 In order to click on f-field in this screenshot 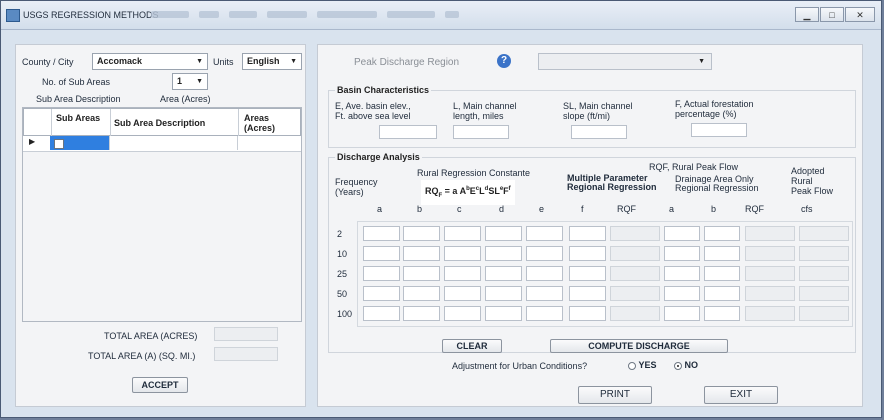, I will do `click(719, 130)`.